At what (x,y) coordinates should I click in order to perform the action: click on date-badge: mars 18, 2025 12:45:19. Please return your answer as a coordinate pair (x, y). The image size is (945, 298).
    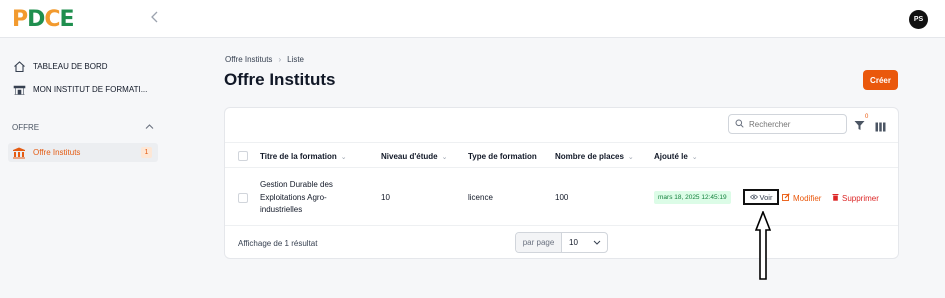
    Looking at the image, I should click on (692, 197).